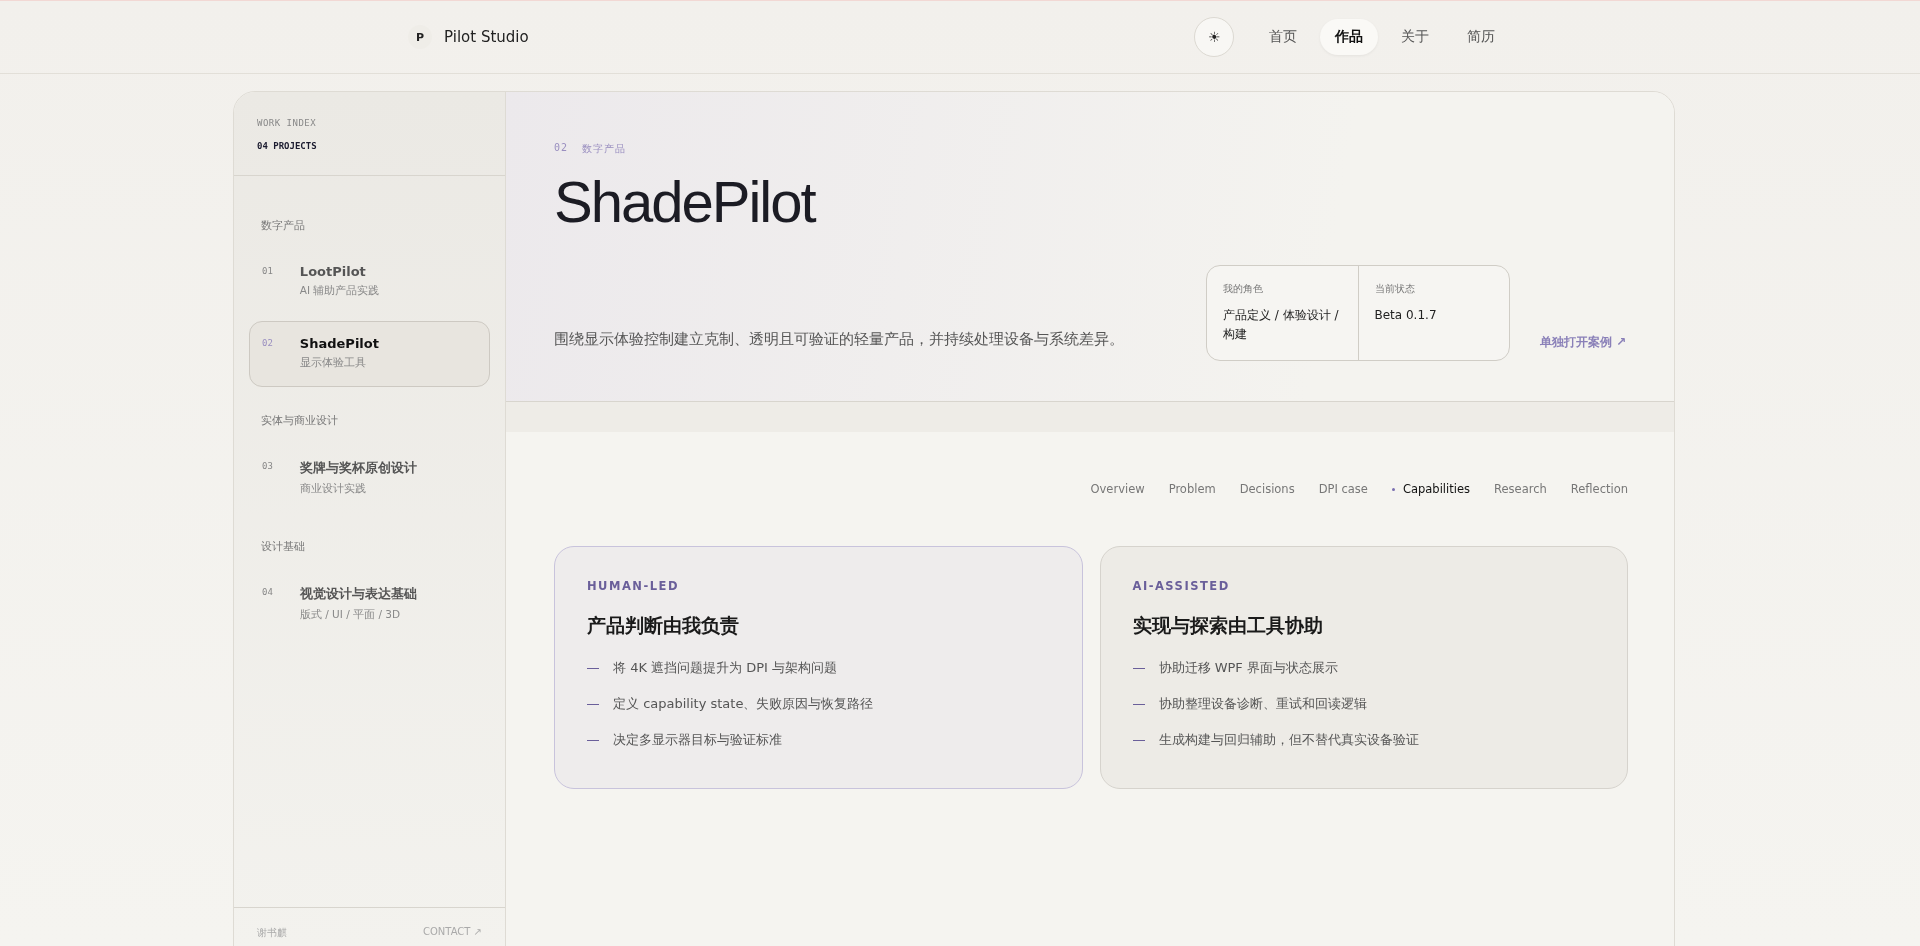  I want to click on project-title: 奖牌与奖杯原创设计, so click(358, 468).